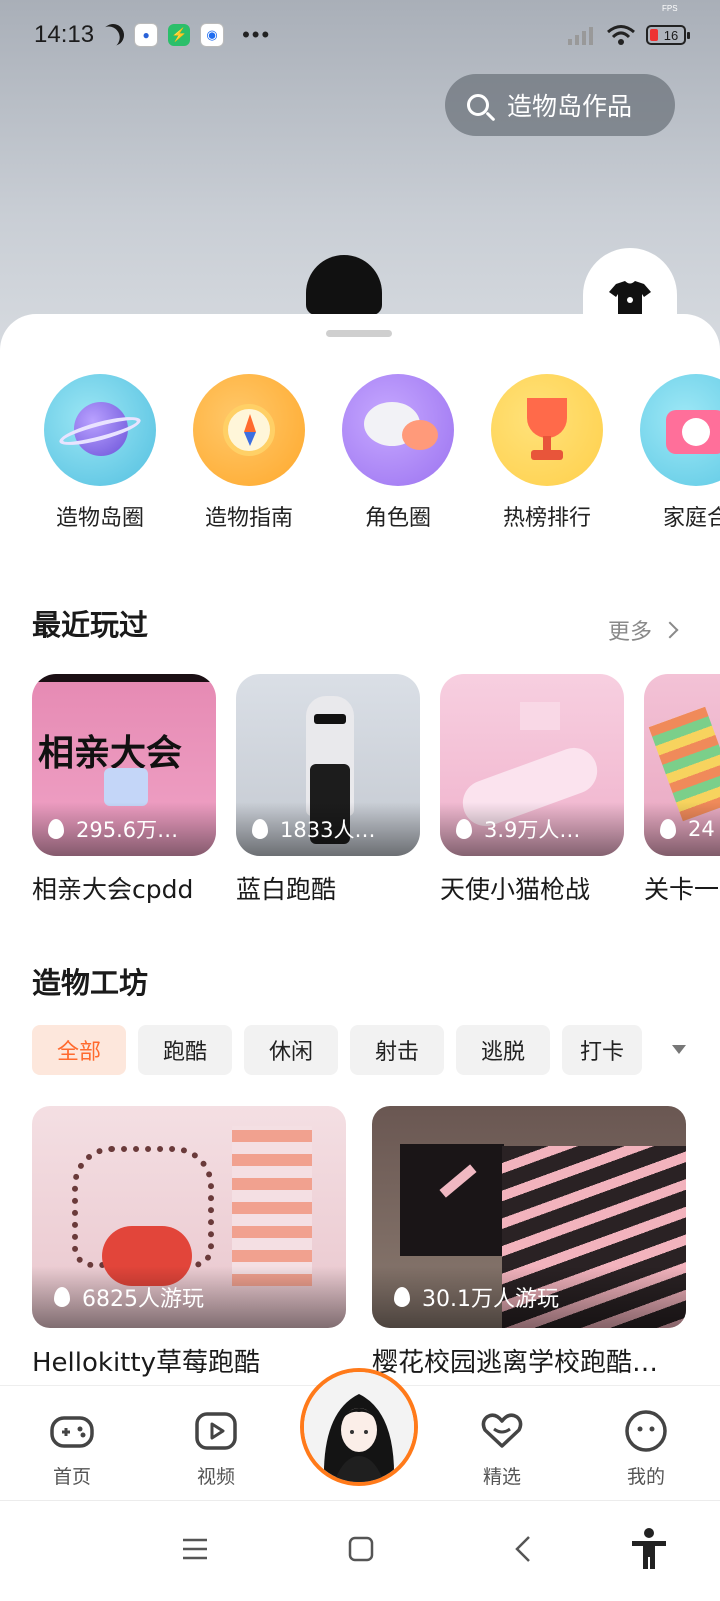 The image size is (720, 1601). What do you see at coordinates (679, 1049) in the screenshot?
I see `expand-chips-icon` at bounding box center [679, 1049].